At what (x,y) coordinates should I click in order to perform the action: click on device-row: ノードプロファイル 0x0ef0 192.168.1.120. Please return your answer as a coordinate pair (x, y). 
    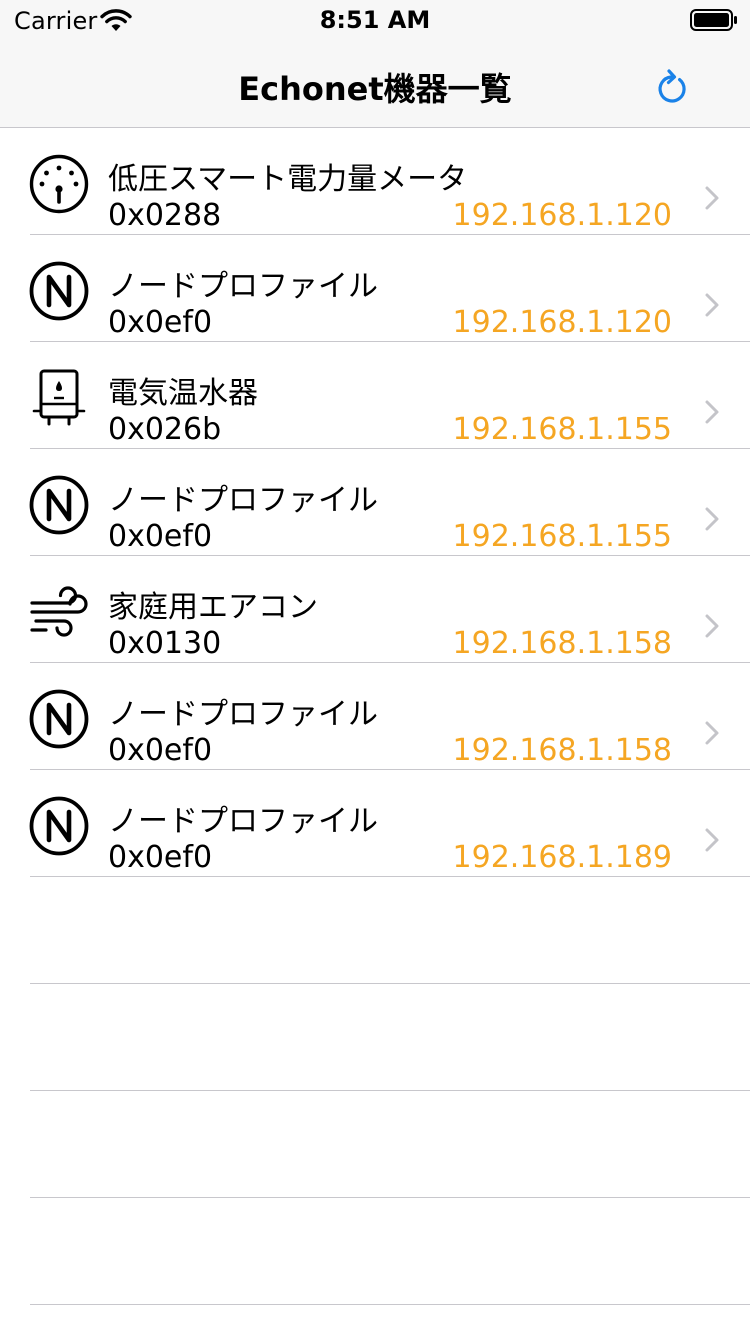
    Looking at the image, I should click on (375, 288).